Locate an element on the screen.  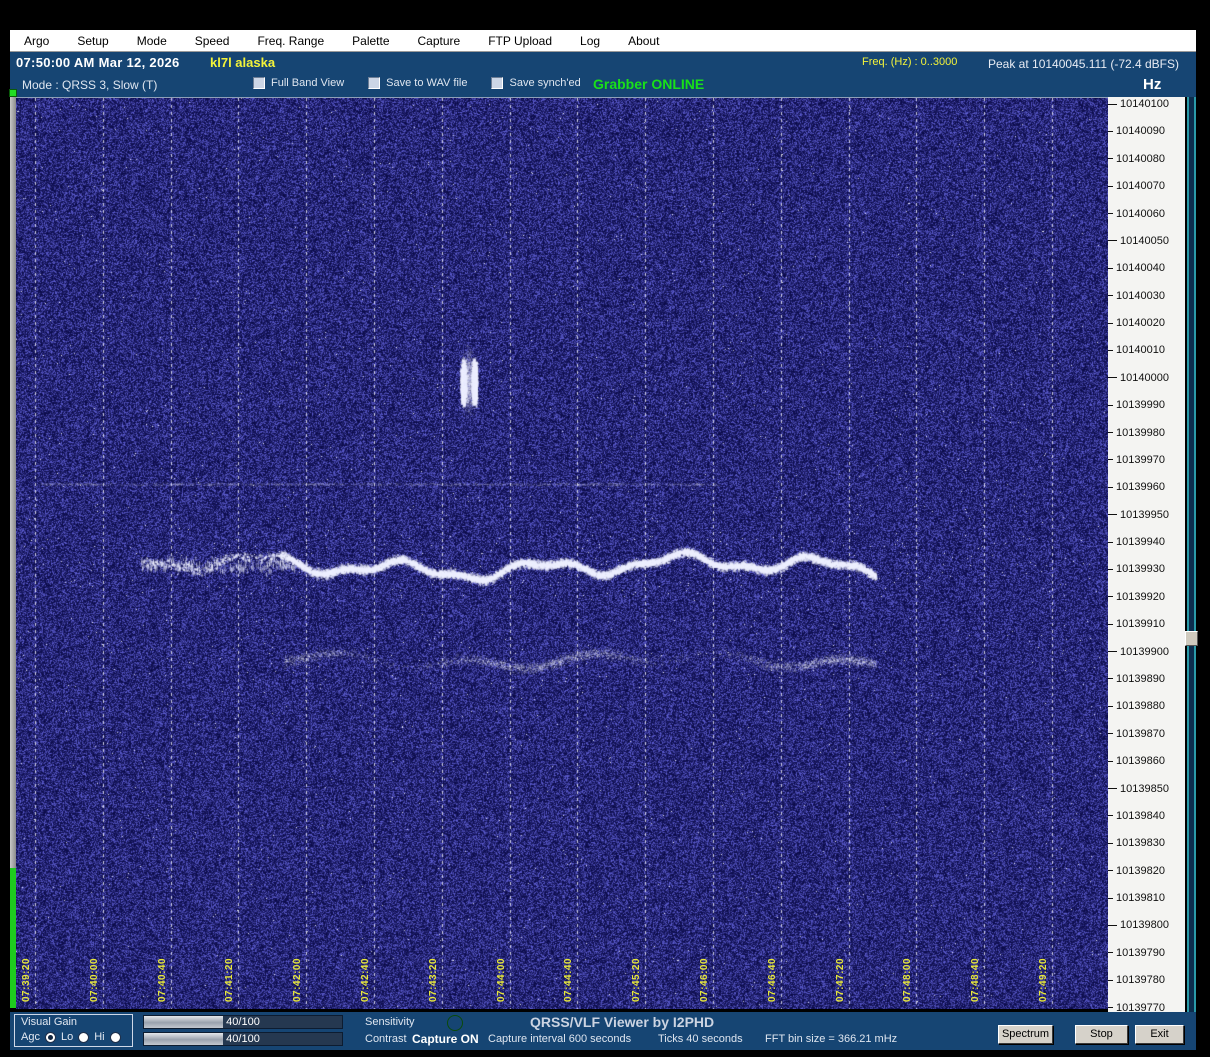
freq-label: 10139990 is located at coordinates (1140, 405).